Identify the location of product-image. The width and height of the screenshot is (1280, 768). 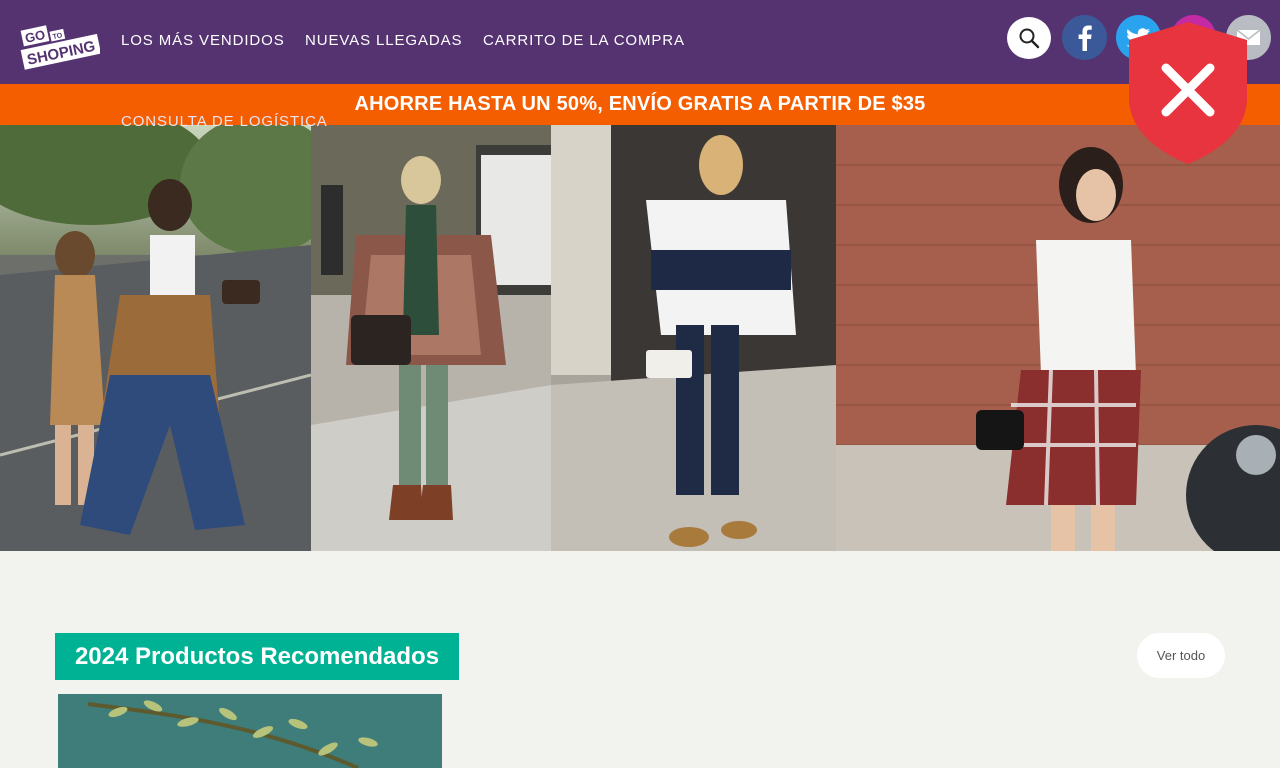
(250, 731).